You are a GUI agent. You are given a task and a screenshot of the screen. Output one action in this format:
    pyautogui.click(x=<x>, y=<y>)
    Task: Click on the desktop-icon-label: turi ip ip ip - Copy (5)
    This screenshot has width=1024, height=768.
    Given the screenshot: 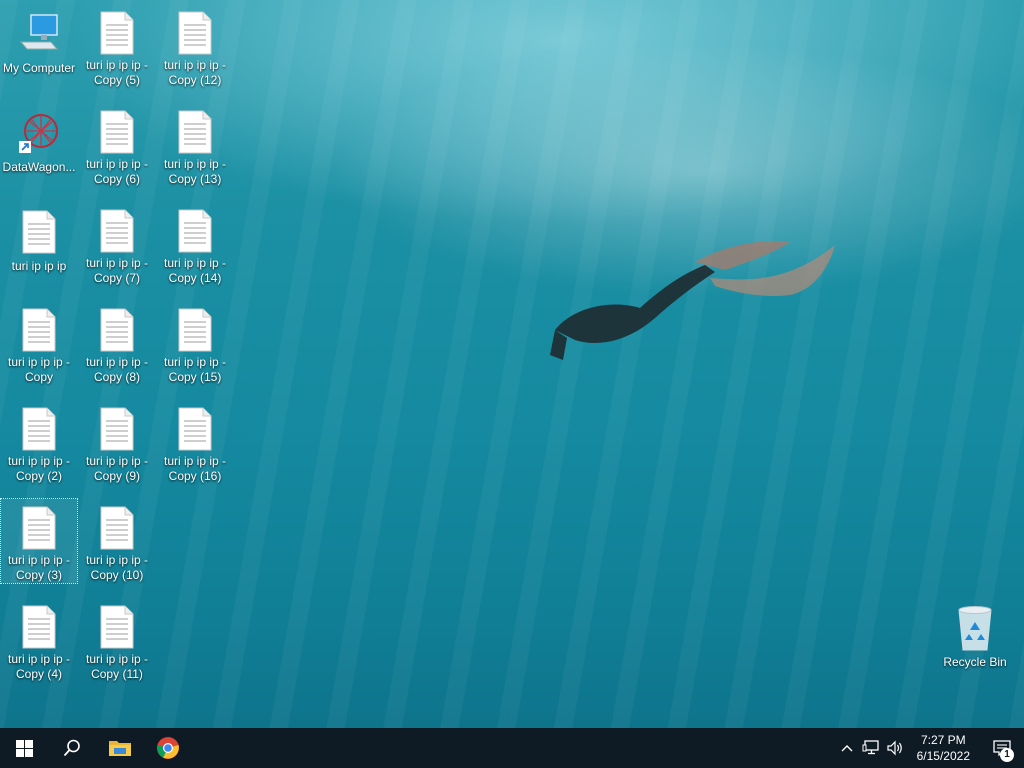 What is the action you would take?
    pyautogui.click(x=117, y=72)
    